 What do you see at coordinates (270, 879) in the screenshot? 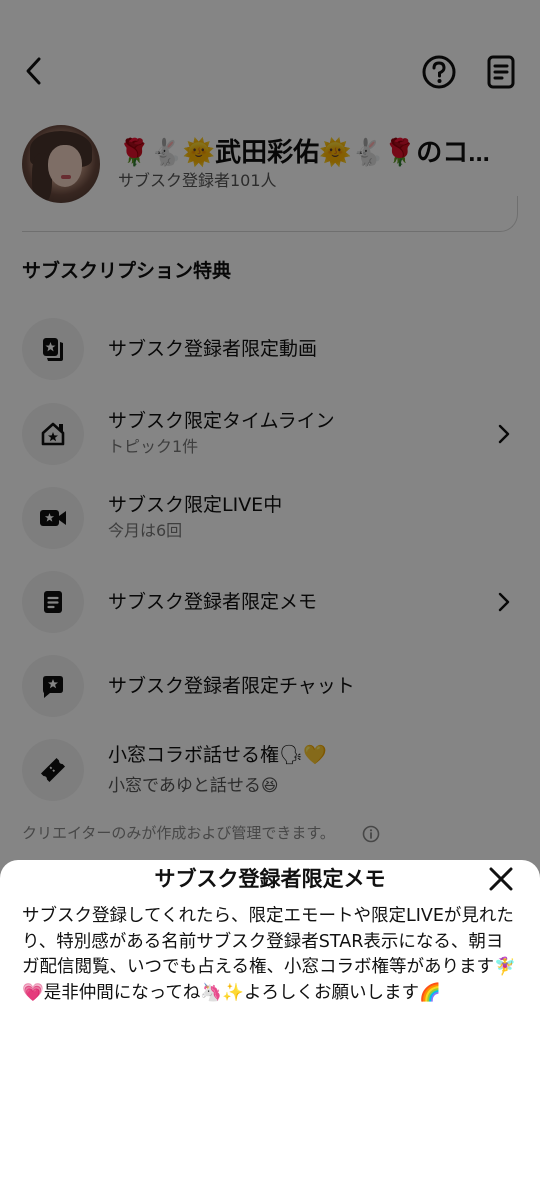
I see `sheet-title: サブスク登録者限定メモ` at bounding box center [270, 879].